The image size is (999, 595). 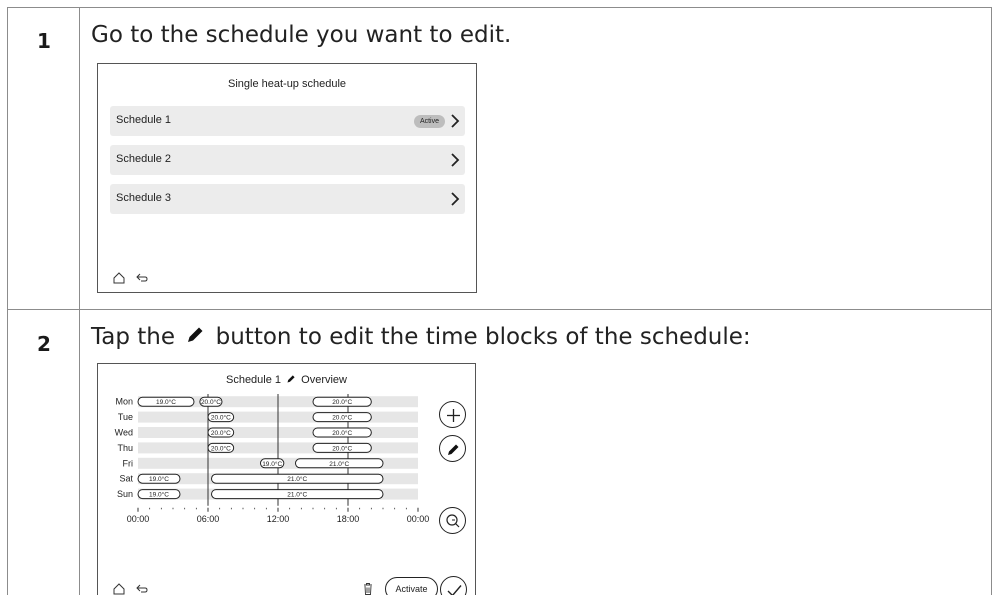 I want to click on zoom-icon, so click(x=453, y=521).